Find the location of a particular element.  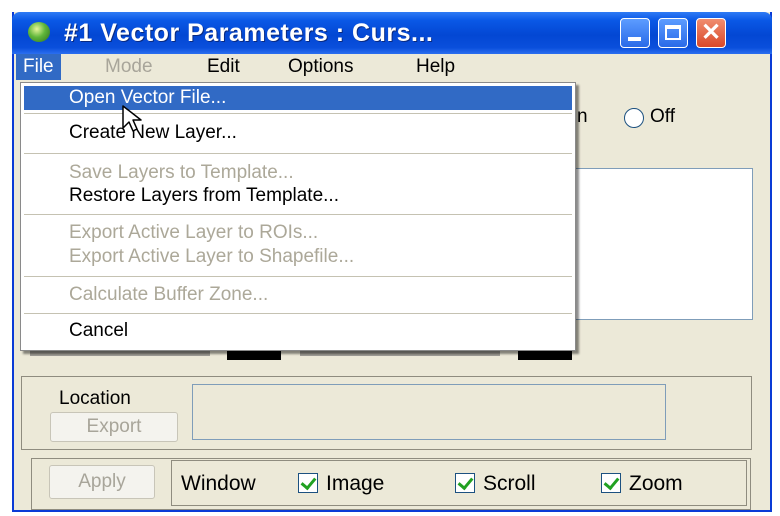

location-field is located at coordinates (429, 412).